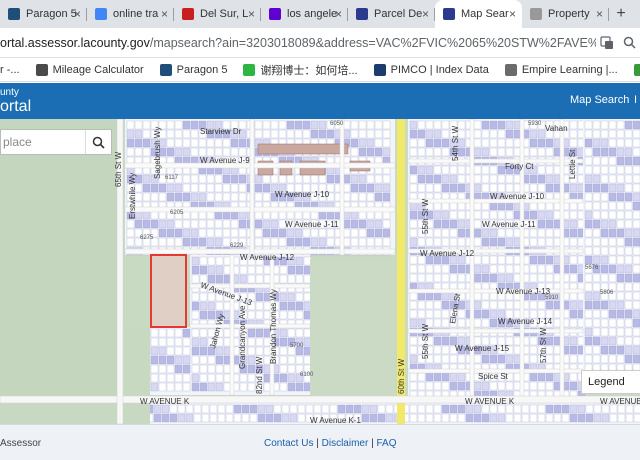  Describe the element at coordinates (75, 413) in the screenshot. I see `vacant-land` at that location.